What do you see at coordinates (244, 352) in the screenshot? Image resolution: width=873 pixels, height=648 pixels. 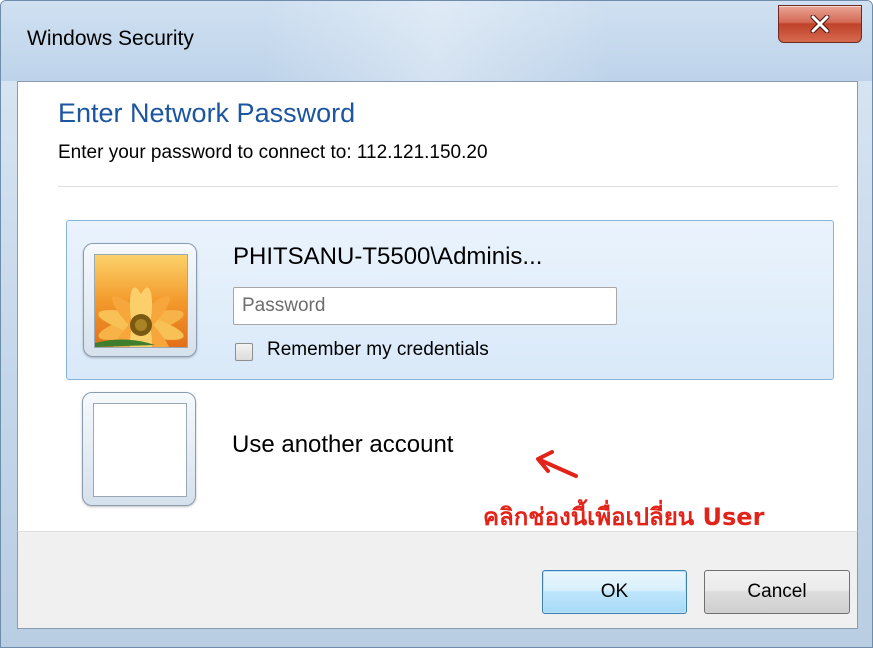 I see `remember-credentials-checkbox` at bounding box center [244, 352].